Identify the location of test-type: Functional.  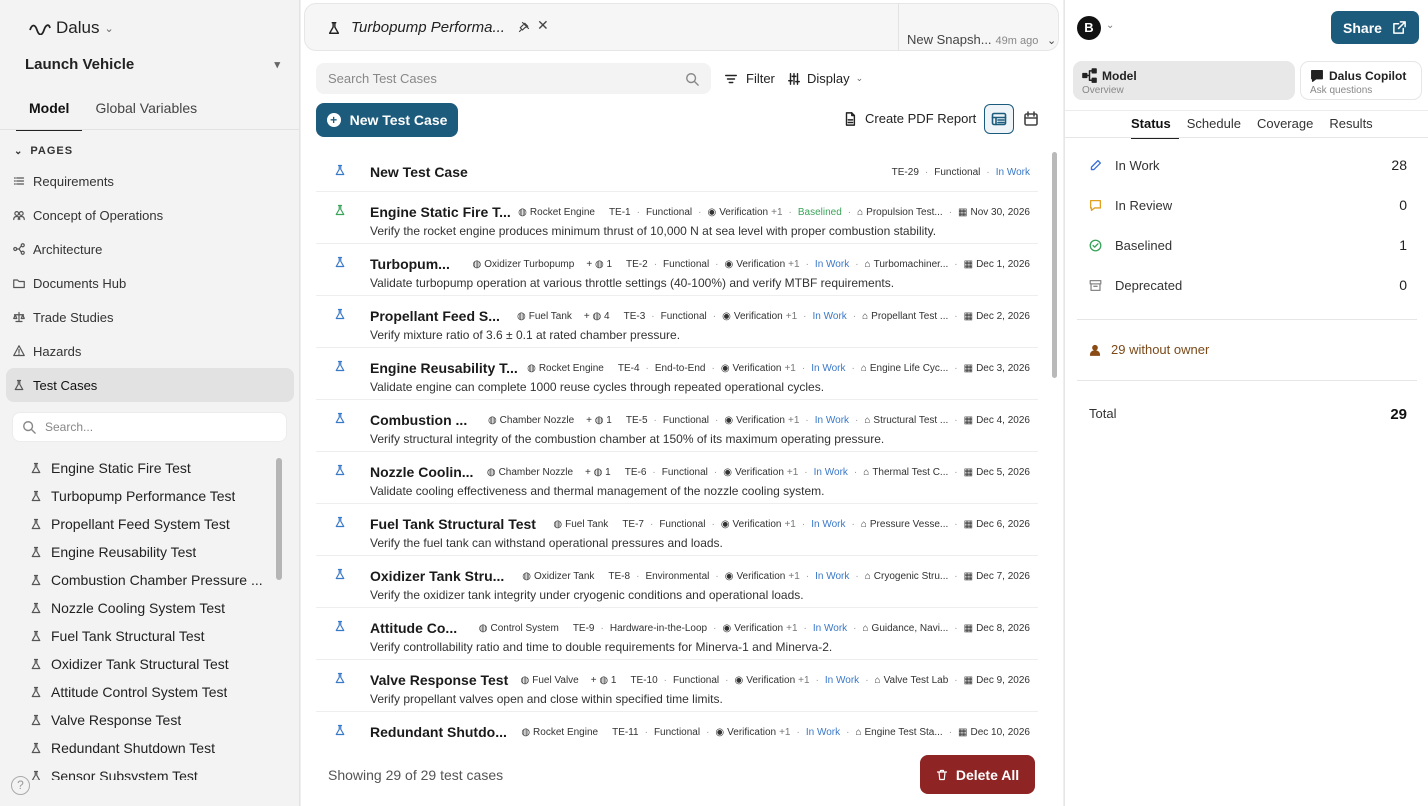
(682, 524).